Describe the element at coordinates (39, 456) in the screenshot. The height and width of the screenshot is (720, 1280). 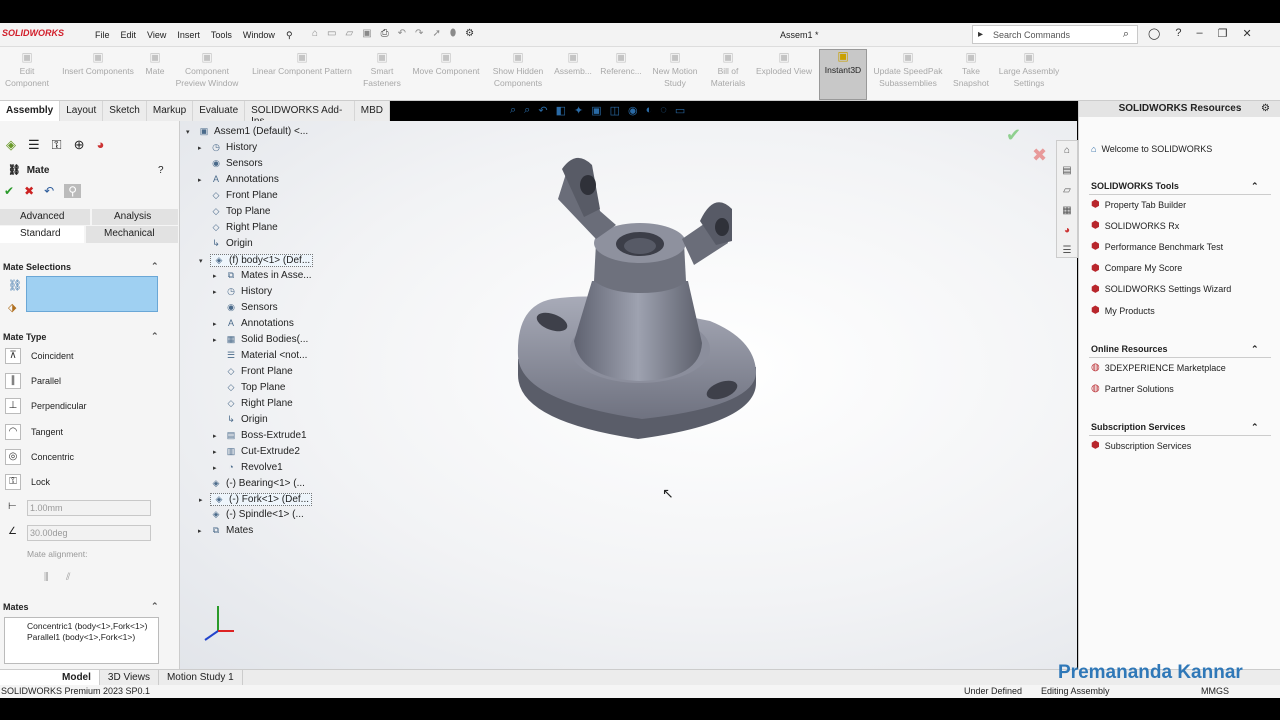
I see `mate-type-concentric: ◎ Concentric` at that location.